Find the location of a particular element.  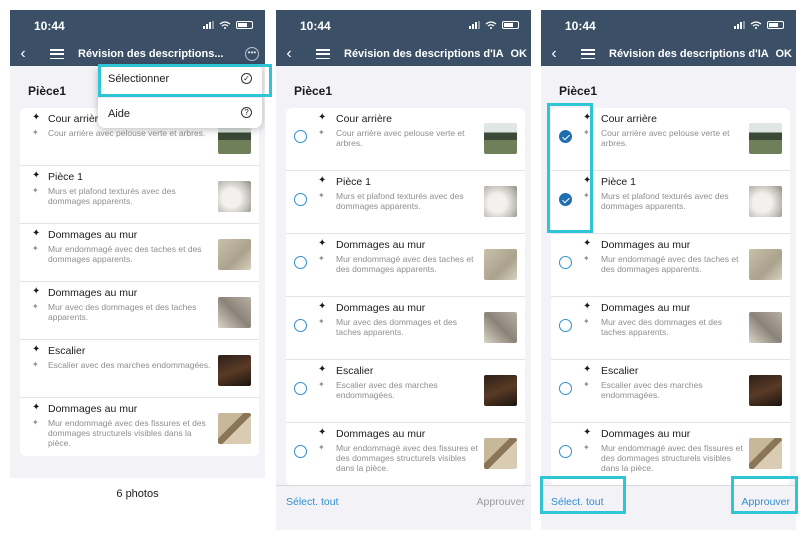

more-icon: ••• is located at coordinates (252, 54).